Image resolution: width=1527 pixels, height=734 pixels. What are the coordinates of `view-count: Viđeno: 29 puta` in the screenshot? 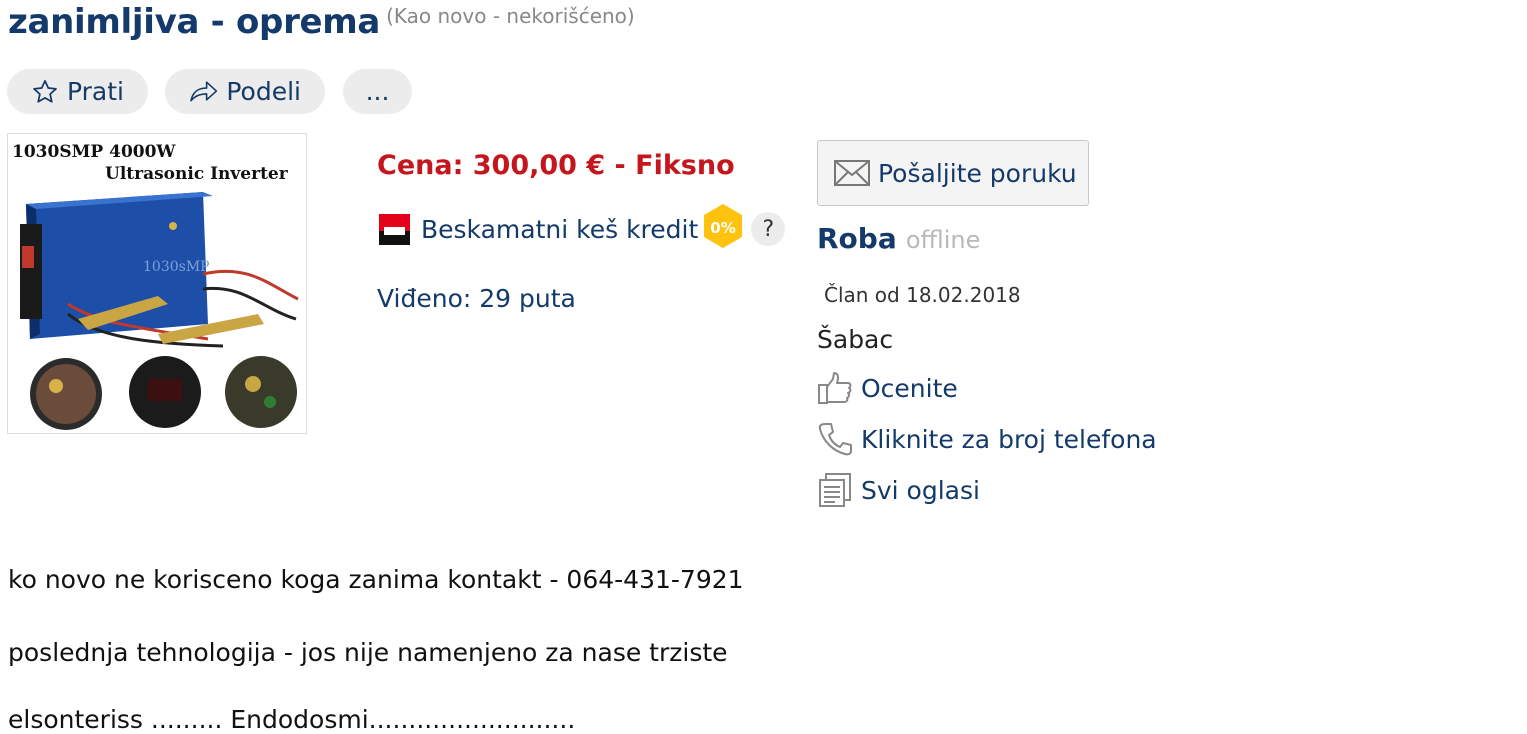 It's located at (476, 298).